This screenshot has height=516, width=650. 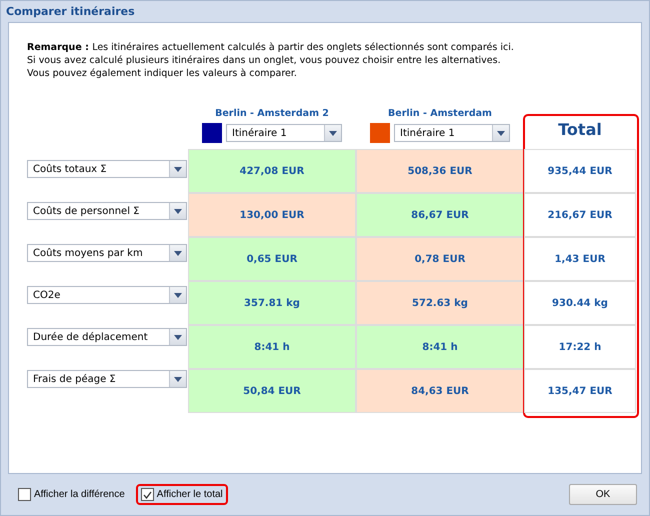 I want to click on note-text: Remarque : Les itinéraires actuellement calculés à partir des onglets sélectionnés sont comparés ici. Si vous avez calculé plusieurs itinéraires dans un onglet, vous pouvez choisir entre les alternatives. Vous pouvez également indiquer les valeurs à comparer., so click(x=271, y=60).